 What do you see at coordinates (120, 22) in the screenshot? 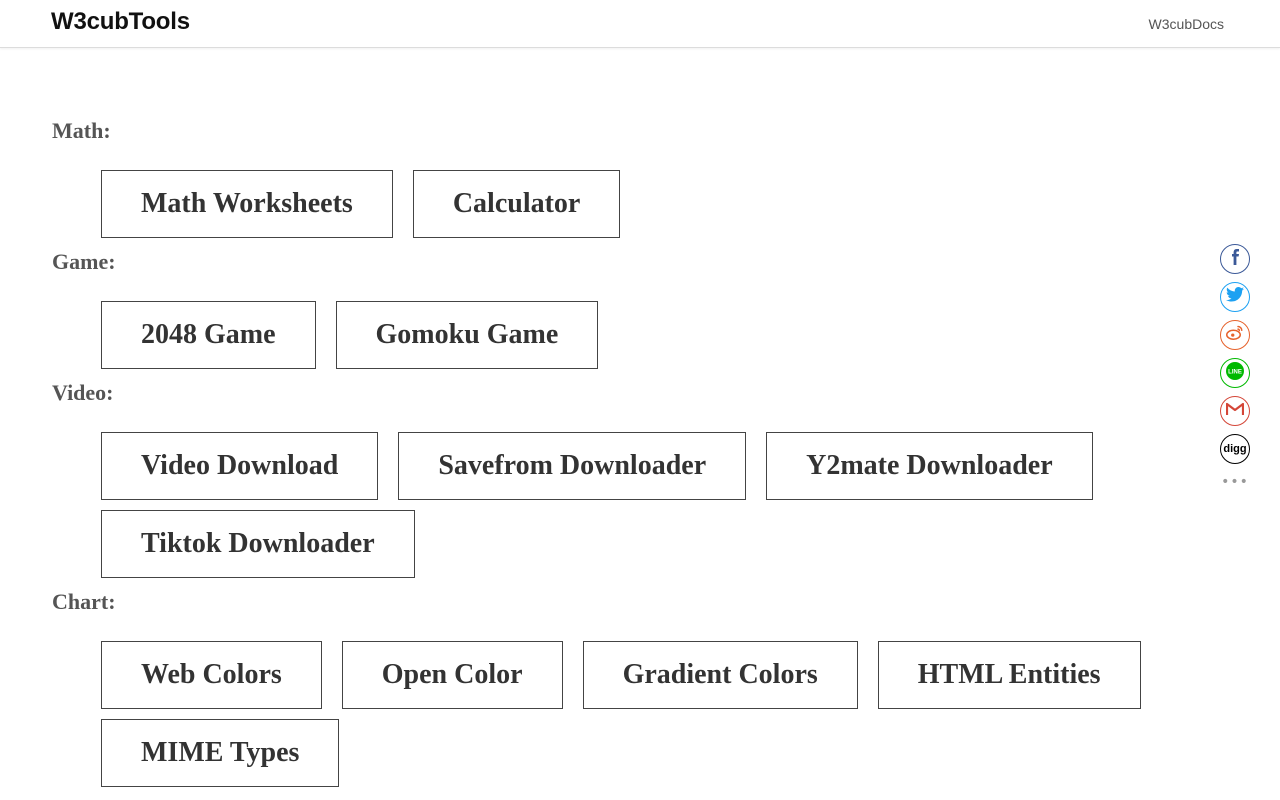
I see `brand-logo-link: W3cubTools` at bounding box center [120, 22].